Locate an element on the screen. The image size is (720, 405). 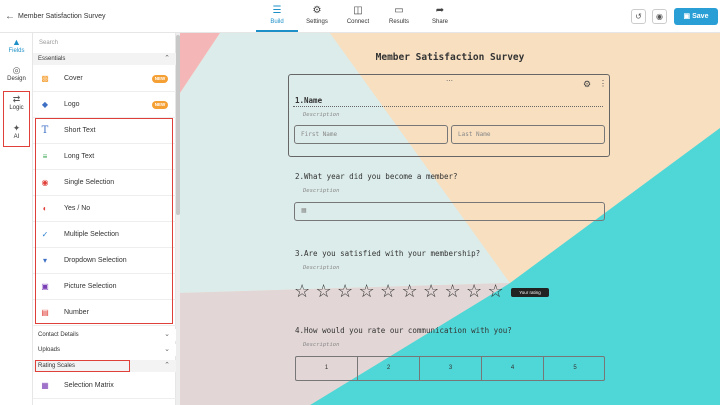
fields-icon: ▲ is located at coordinates (16, 42).